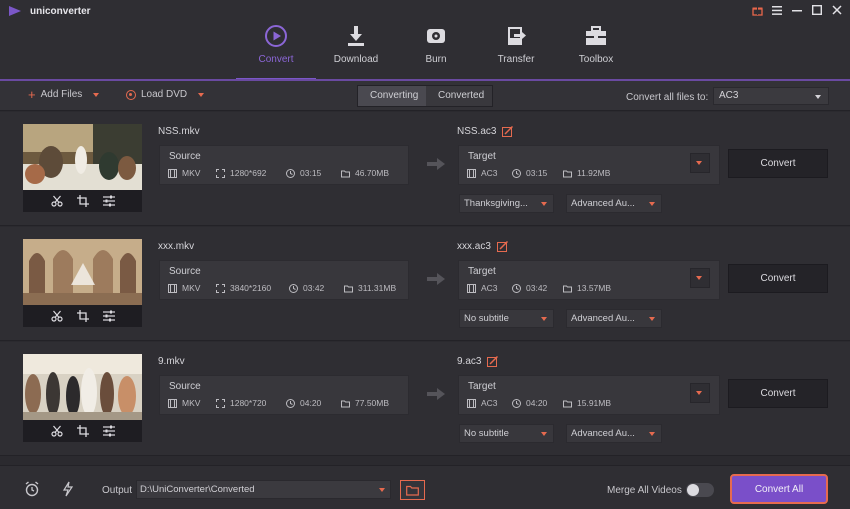 This screenshot has height=509, width=850. I want to click on alarm-clock-icon, so click(32, 489).